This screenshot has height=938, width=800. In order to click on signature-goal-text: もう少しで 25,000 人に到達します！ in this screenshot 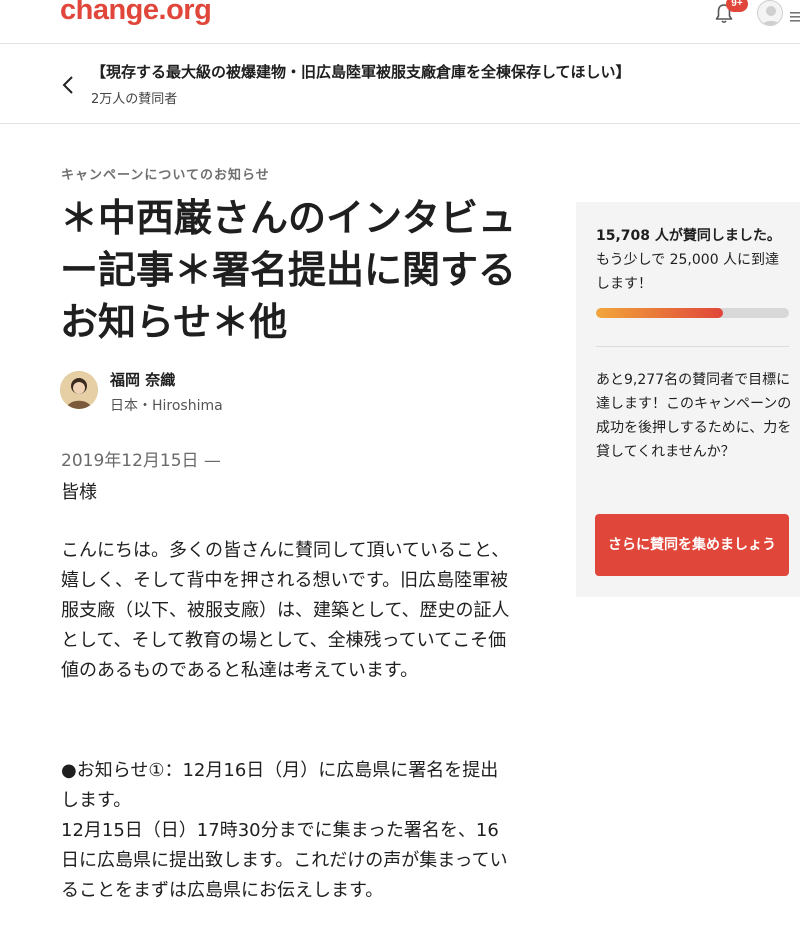, I will do `click(688, 272)`.